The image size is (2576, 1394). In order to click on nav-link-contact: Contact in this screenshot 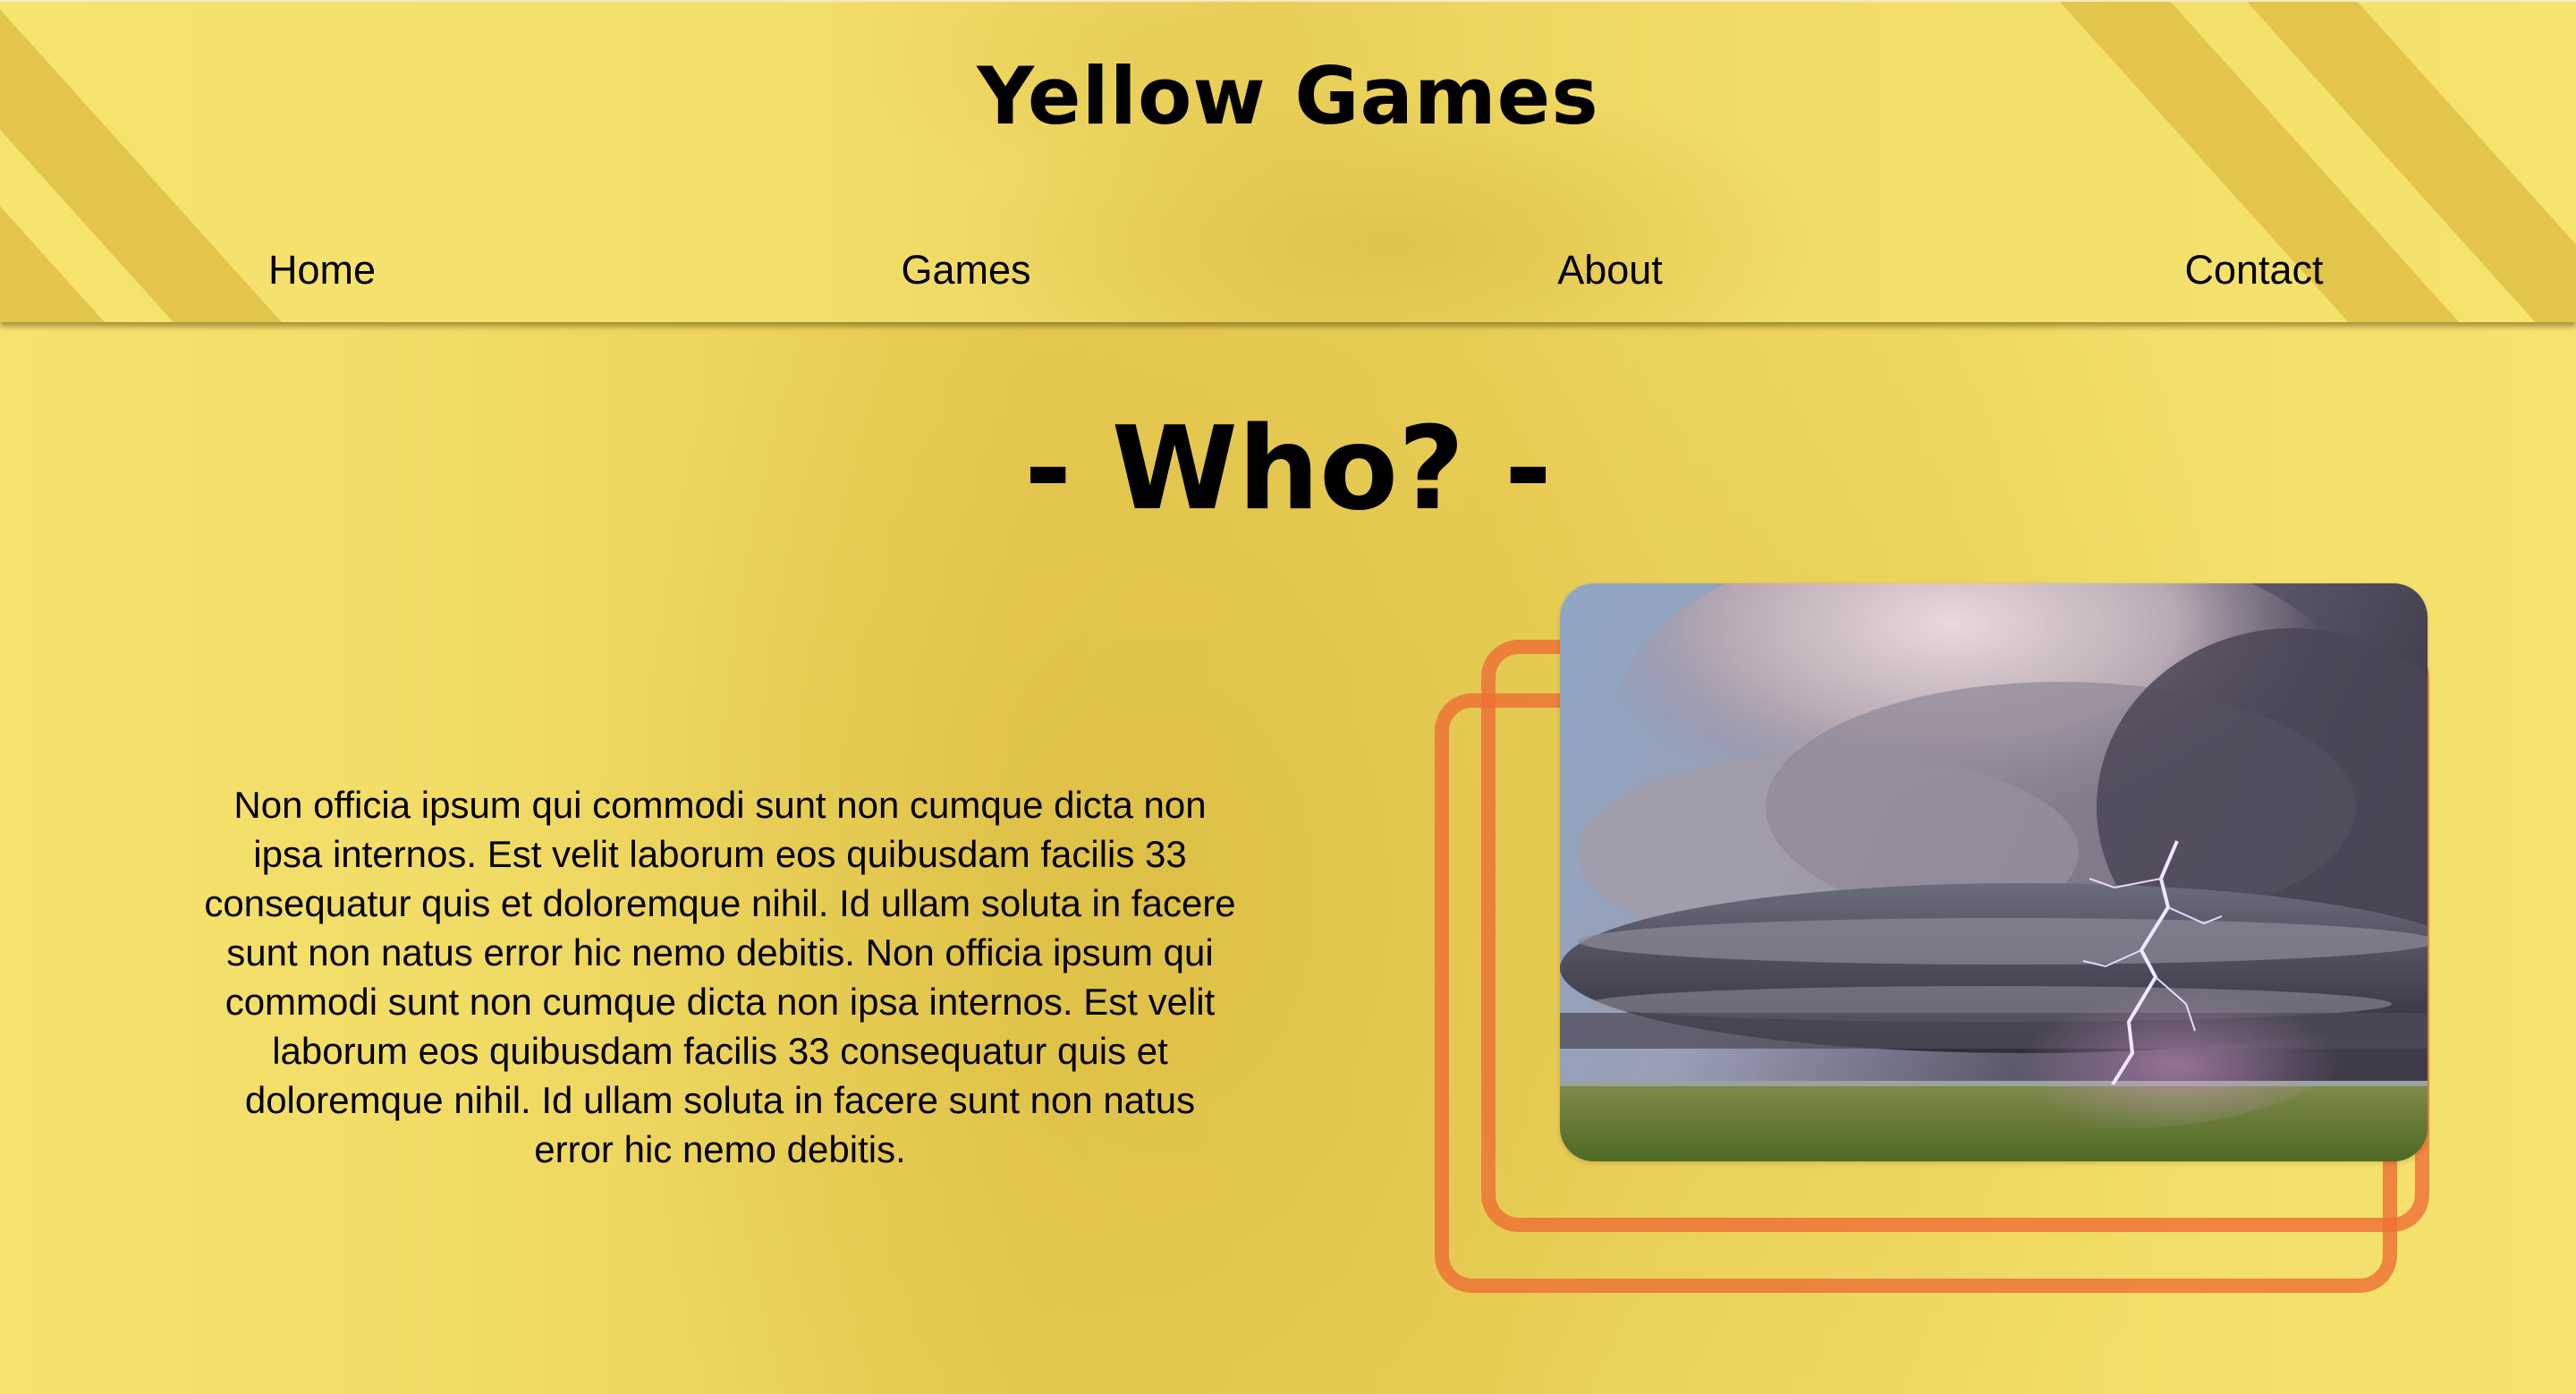, I will do `click(2254, 270)`.